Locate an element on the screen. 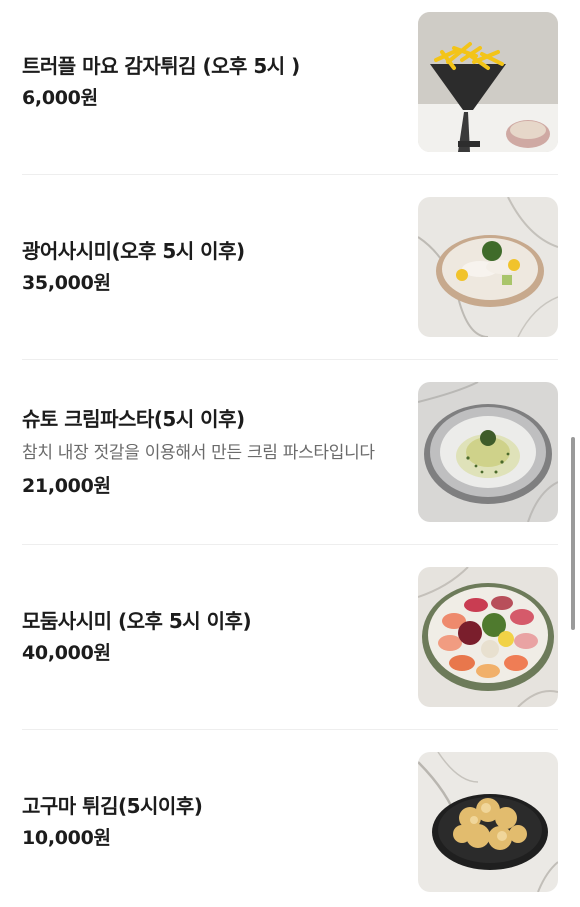 Image resolution: width=580 pixels, height=907 pixels. menu-item-truffle-fries: 트러플 마요 감자튀김 (오후 5시 ) 6,000원 is located at coordinates (290, 82).